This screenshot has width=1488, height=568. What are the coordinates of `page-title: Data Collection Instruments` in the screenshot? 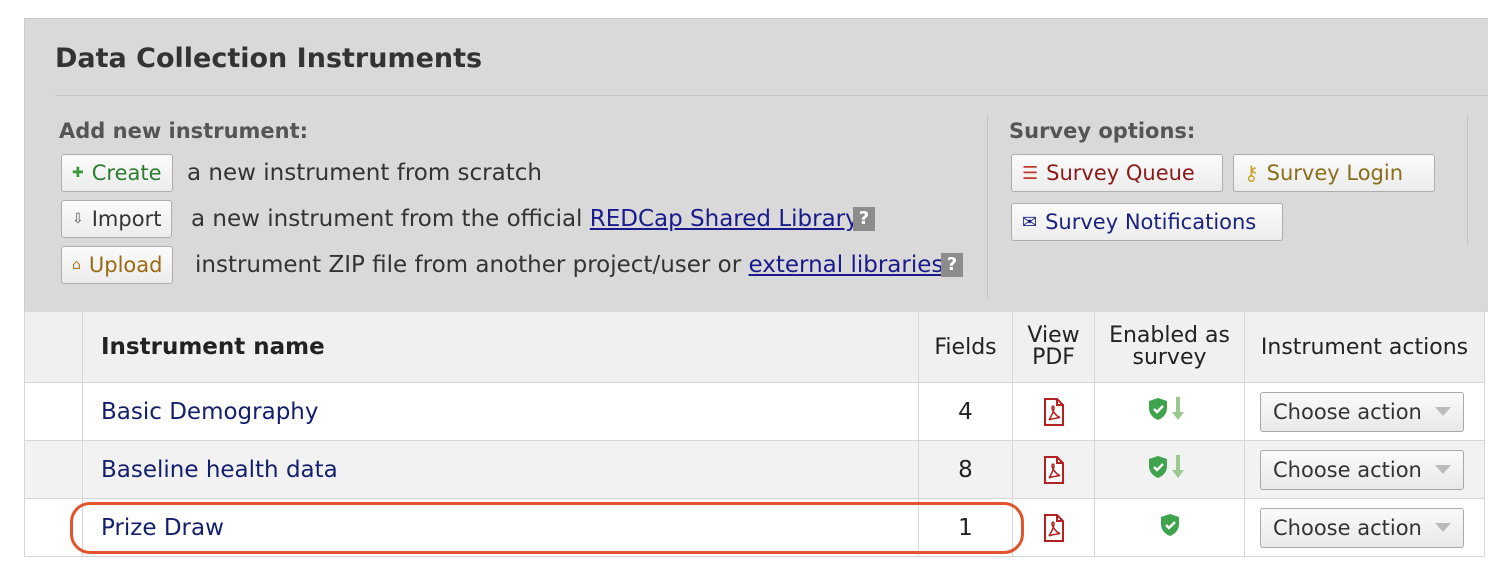 It's located at (269, 58).